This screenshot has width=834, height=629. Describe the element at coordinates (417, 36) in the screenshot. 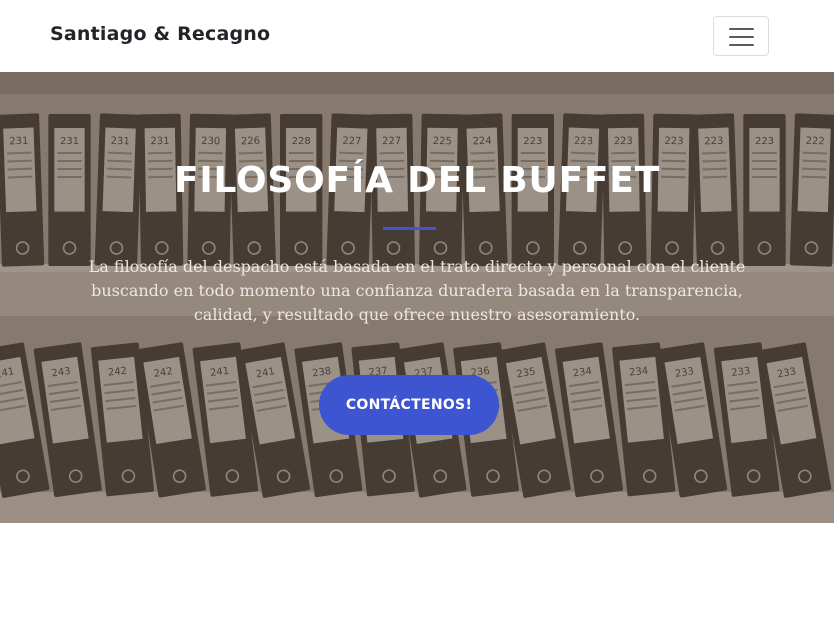

I see `navbar: Santiago & Recagno` at that location.